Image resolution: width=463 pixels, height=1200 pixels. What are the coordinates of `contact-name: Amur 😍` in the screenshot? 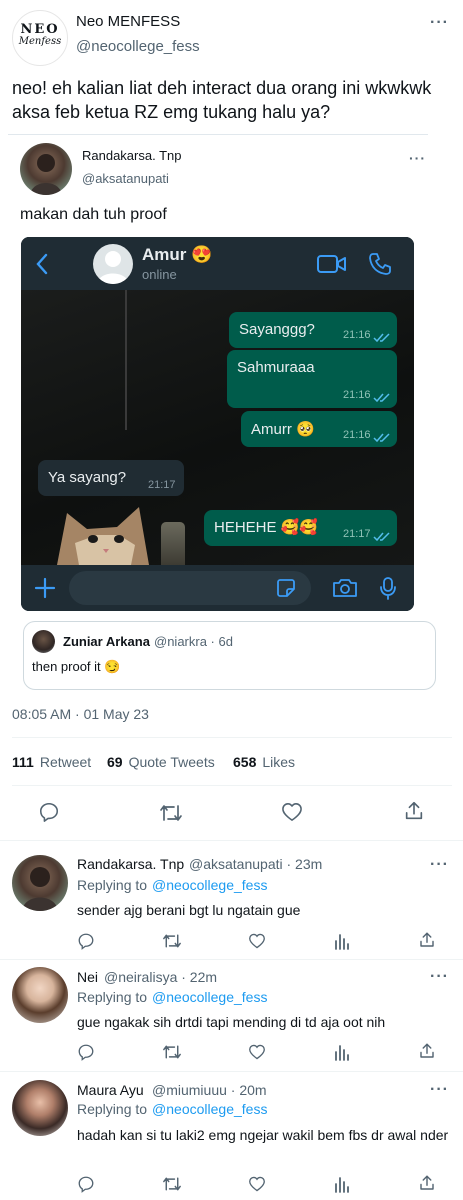 It's located at (177, 255).